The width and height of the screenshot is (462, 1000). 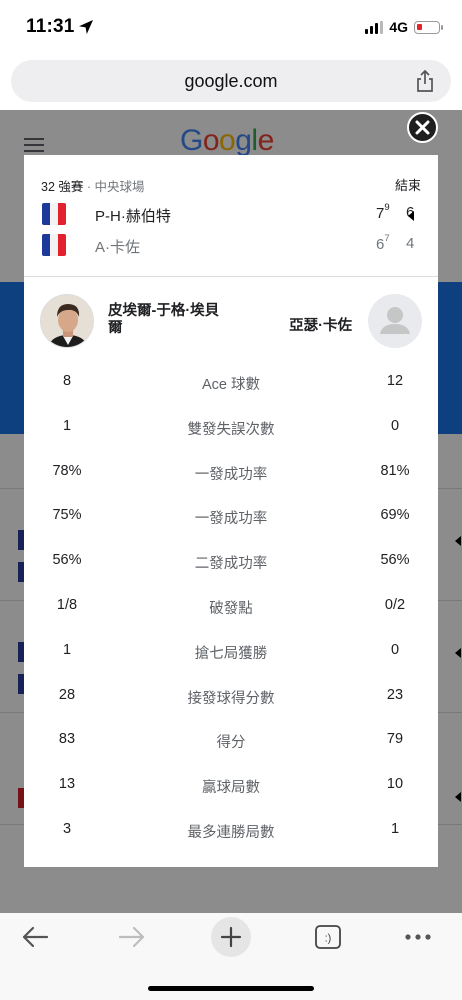 I want to click on set-score: 79, so click(x=383, y=212).